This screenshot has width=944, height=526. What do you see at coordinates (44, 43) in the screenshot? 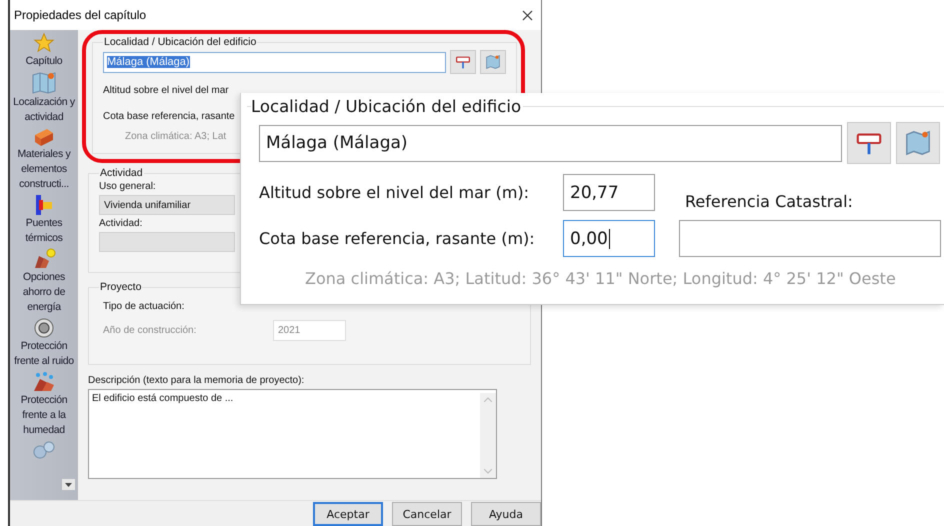
I see `star-icon` at bounding box center [44, 43].